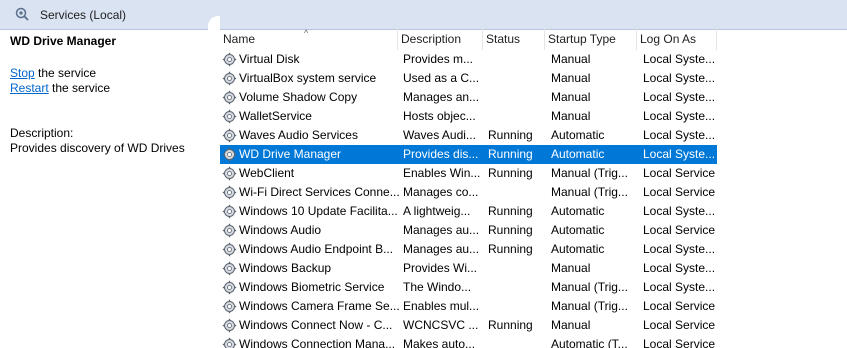 The image size is (847, 348). What do you see at coordinates (42, 133) in the screenshot?
I see `description-label: Description:` at bounding box center [42, 133].